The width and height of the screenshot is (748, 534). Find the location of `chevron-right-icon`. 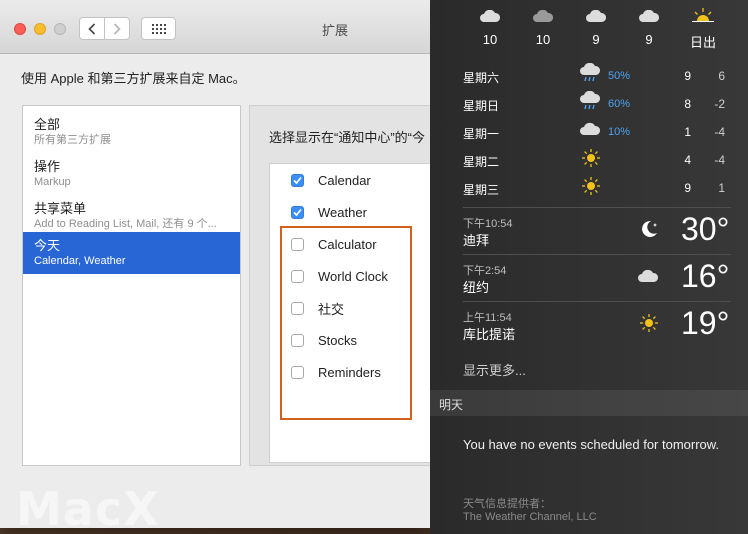

chevron-right-icon is located at coordinates (117, 28).